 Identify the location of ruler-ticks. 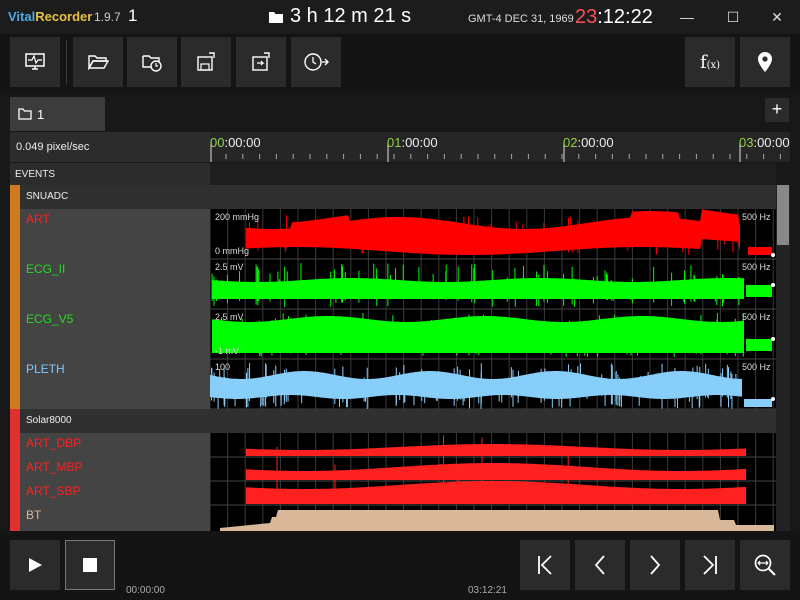
(495, 152).